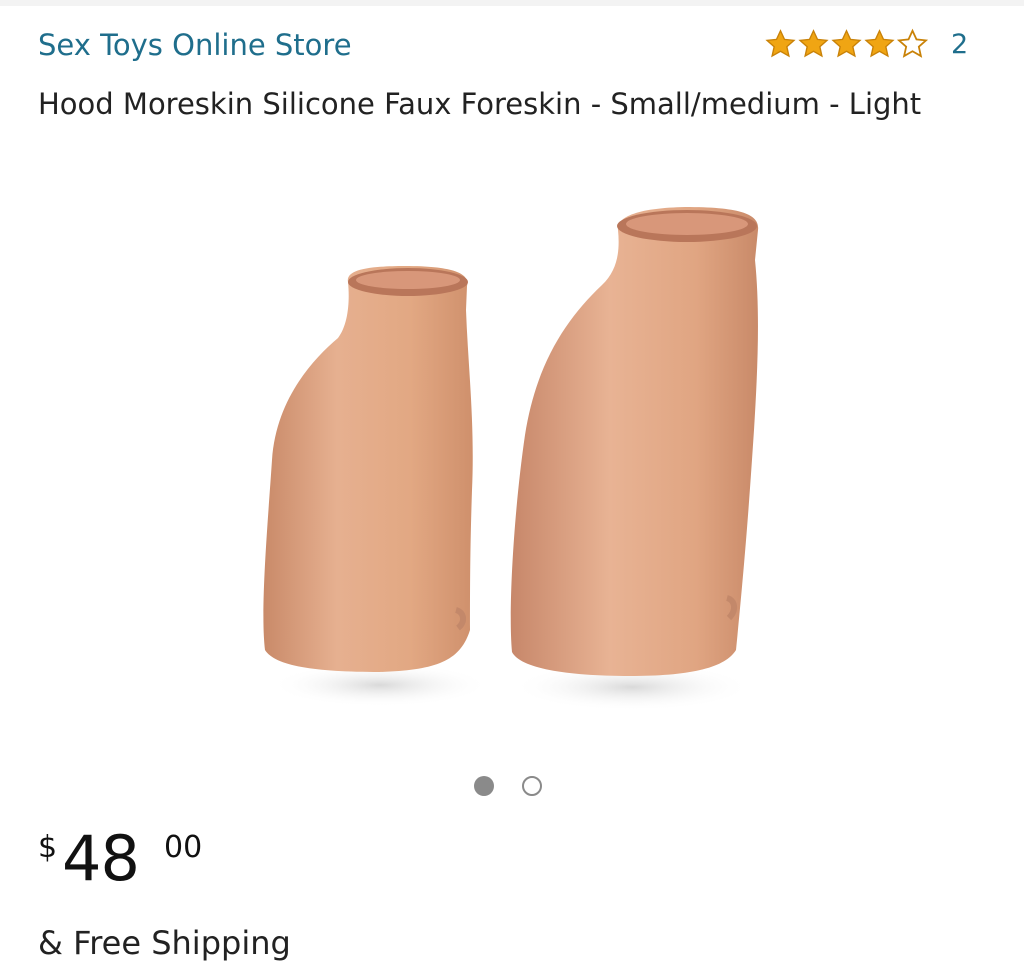  I want to click on star-rating, so click(846, 44).